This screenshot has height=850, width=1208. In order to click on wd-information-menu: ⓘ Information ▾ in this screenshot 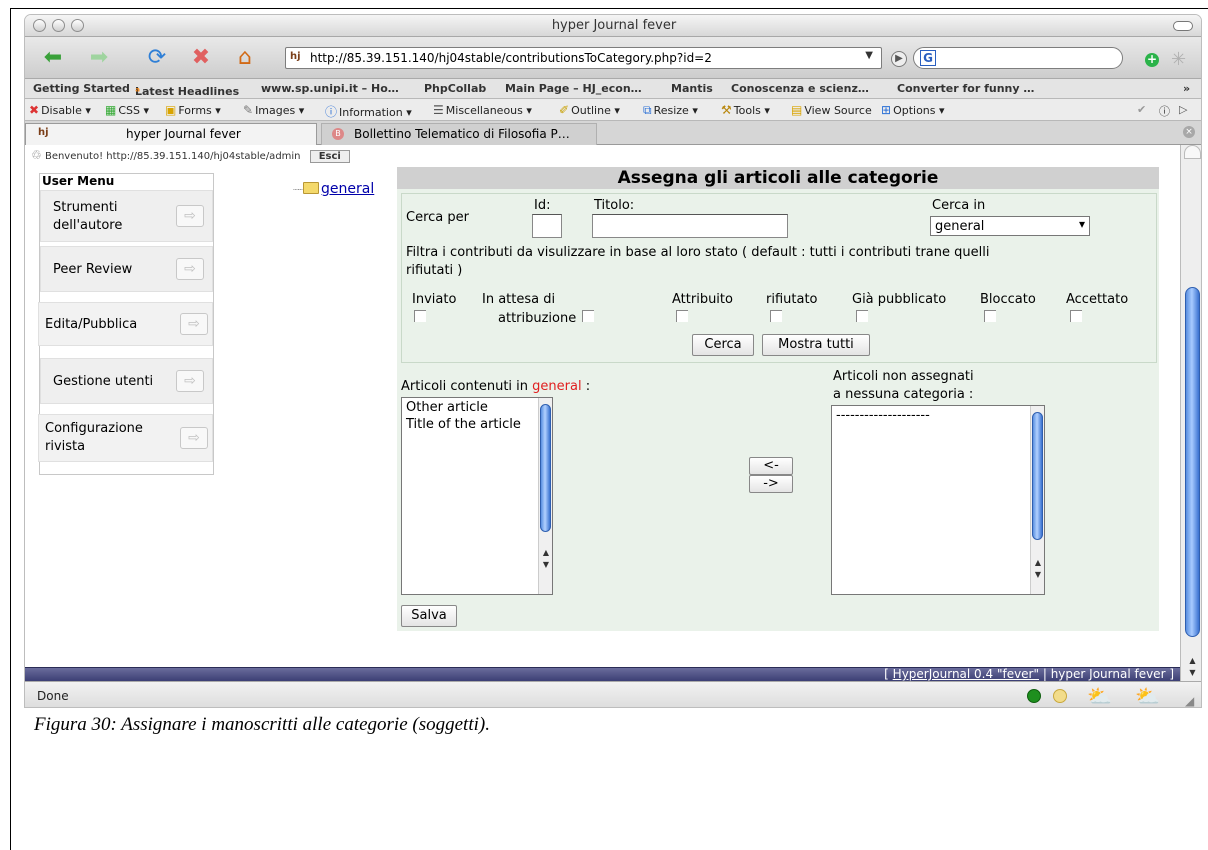, I will do `click(368, 111)`.